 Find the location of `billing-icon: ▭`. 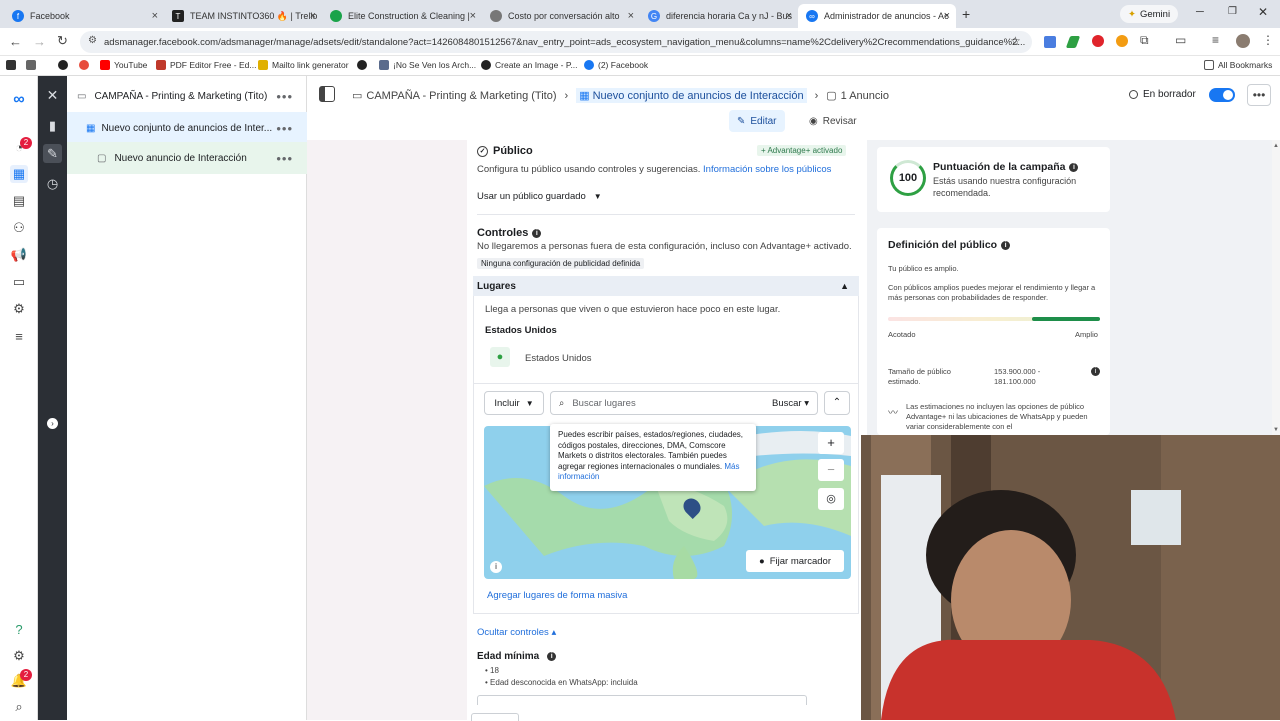

billing-icon: ▭ is located at coordinates (19, 282).